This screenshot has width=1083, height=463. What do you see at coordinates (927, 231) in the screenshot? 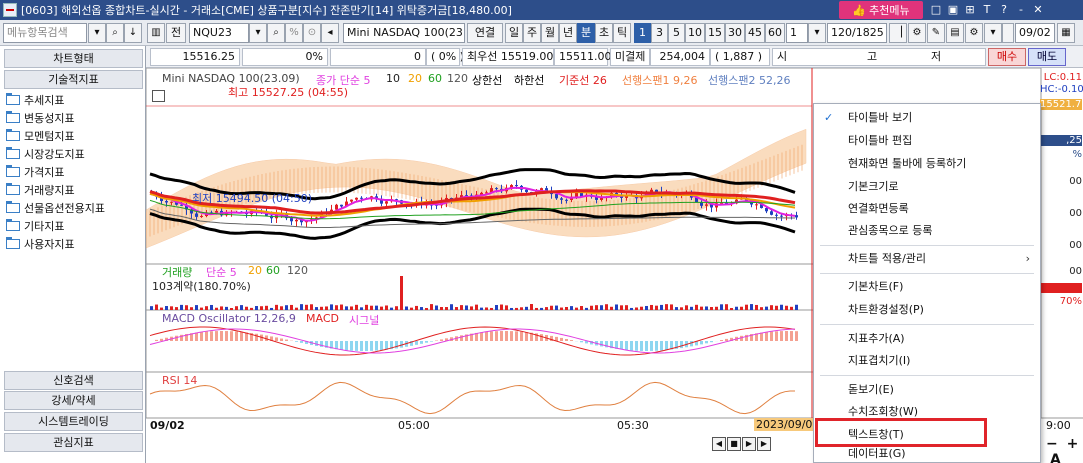
I see `menu-item-add-favorite: 관심종목으로 등록` at bounding box center [927, 231].